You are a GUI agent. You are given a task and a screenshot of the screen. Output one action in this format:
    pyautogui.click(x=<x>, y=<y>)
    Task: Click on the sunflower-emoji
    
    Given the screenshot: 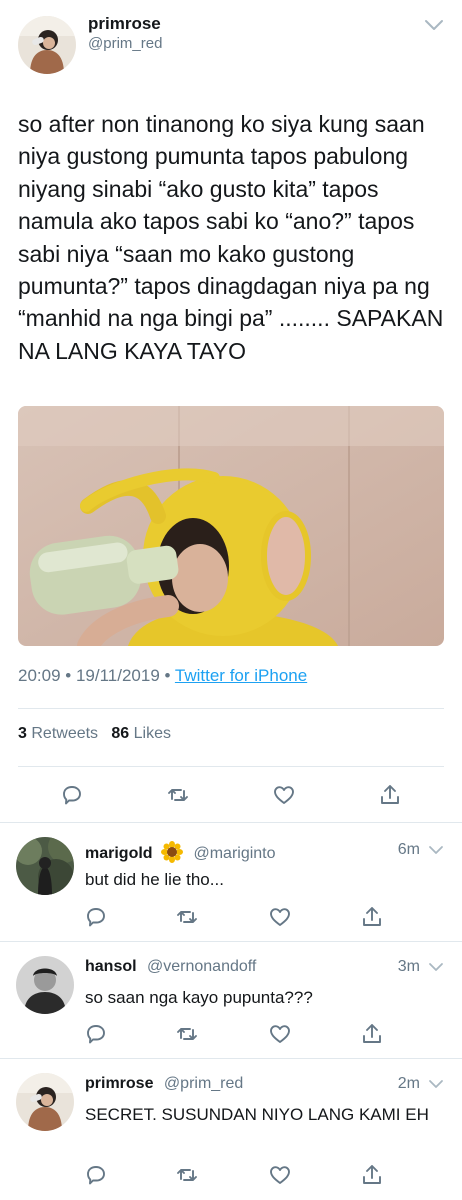 What is the action you would take?
    pyautogui.click(x=172, y=852)
    